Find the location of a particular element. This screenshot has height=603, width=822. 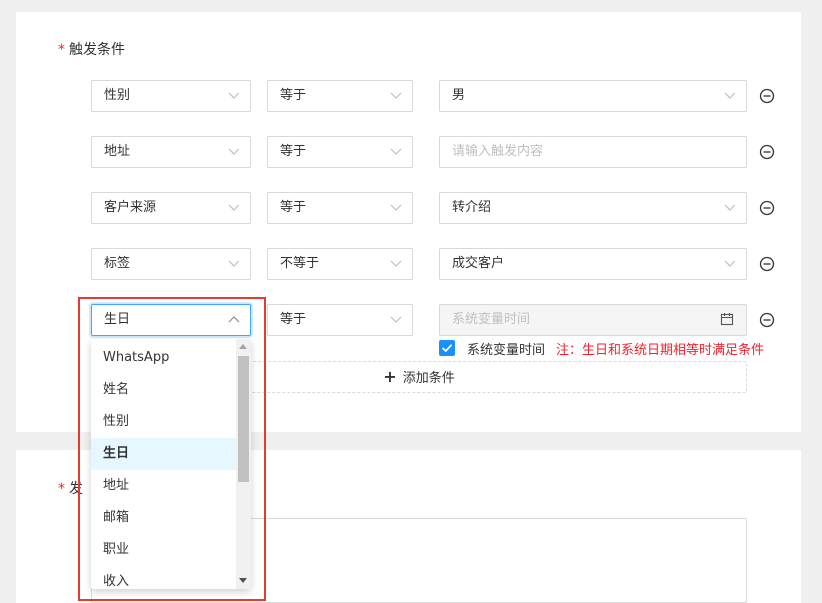

dropdown-option: 姓名 is located at coordinates (163, 390).